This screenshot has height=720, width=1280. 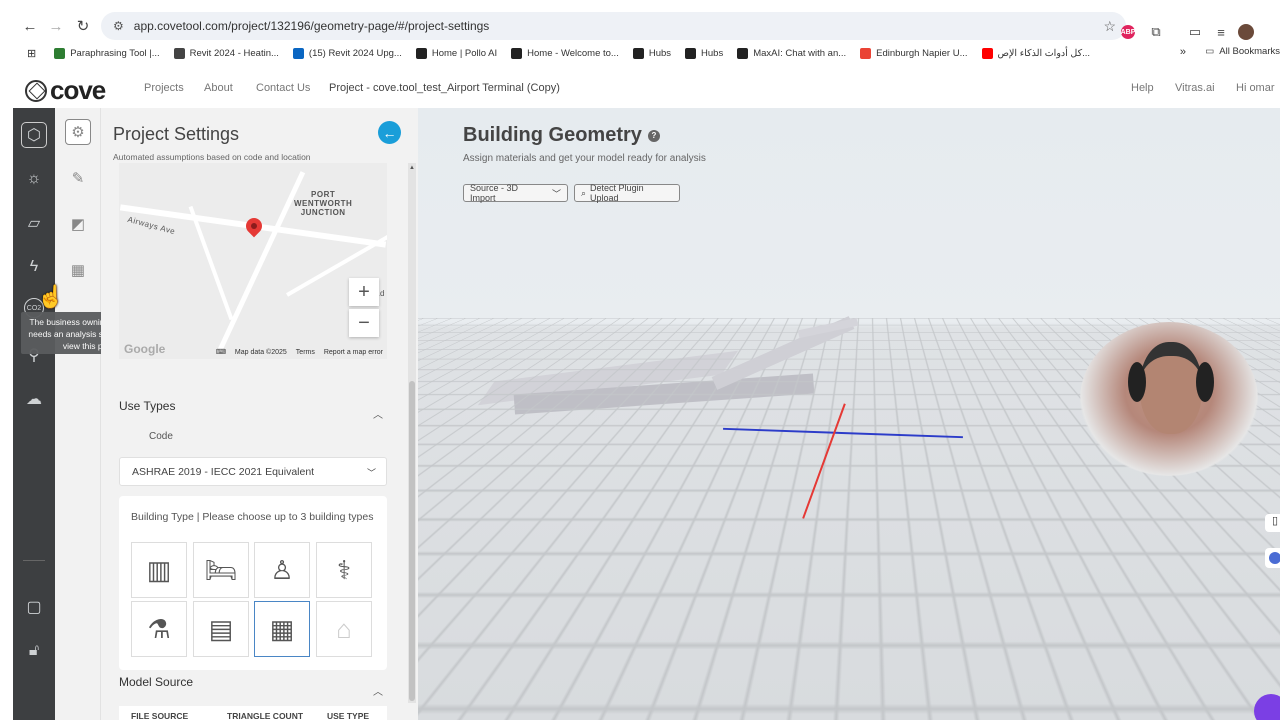 I want to click on profile-avatar, so click(x=1246, y=32).